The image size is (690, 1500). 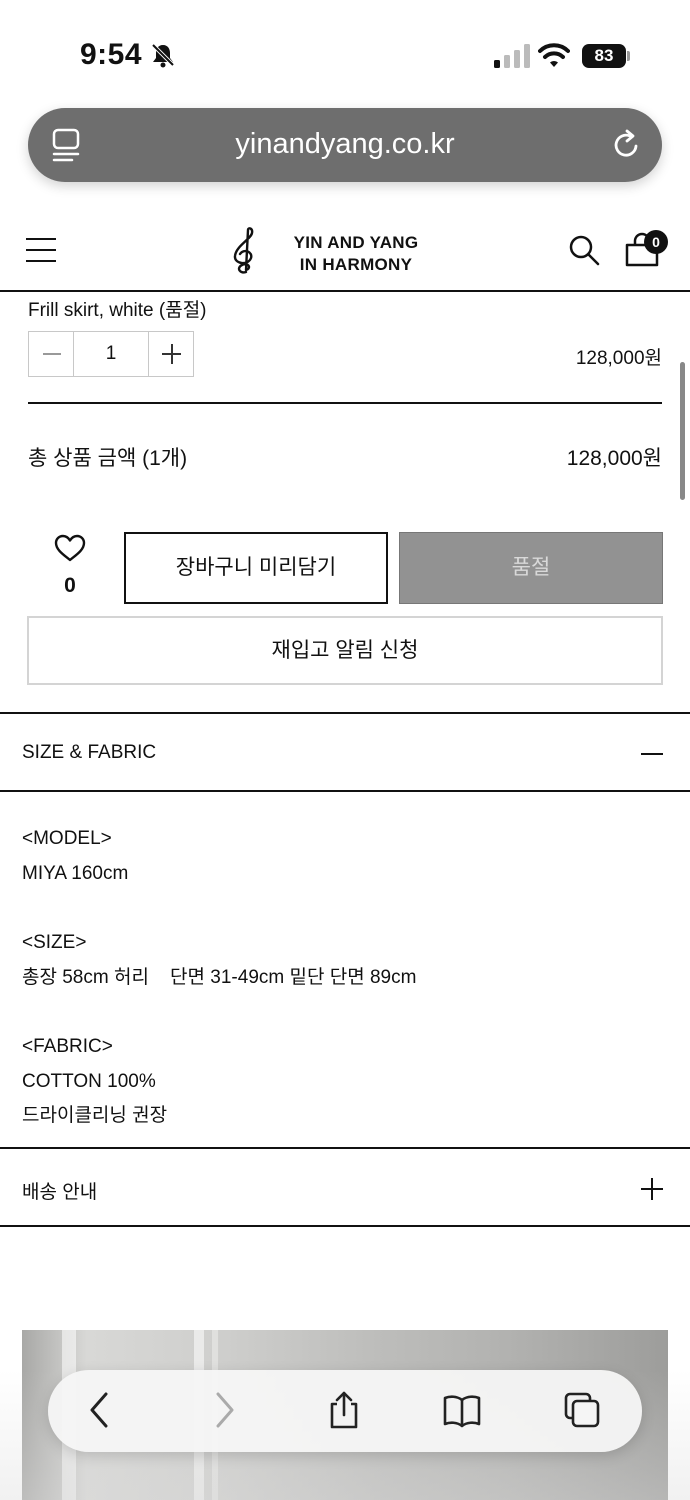 What do you see at coordinates (224, 1410) in the screenshot?
I see `chevron-right-icon` at bounding box center [224, 1410].